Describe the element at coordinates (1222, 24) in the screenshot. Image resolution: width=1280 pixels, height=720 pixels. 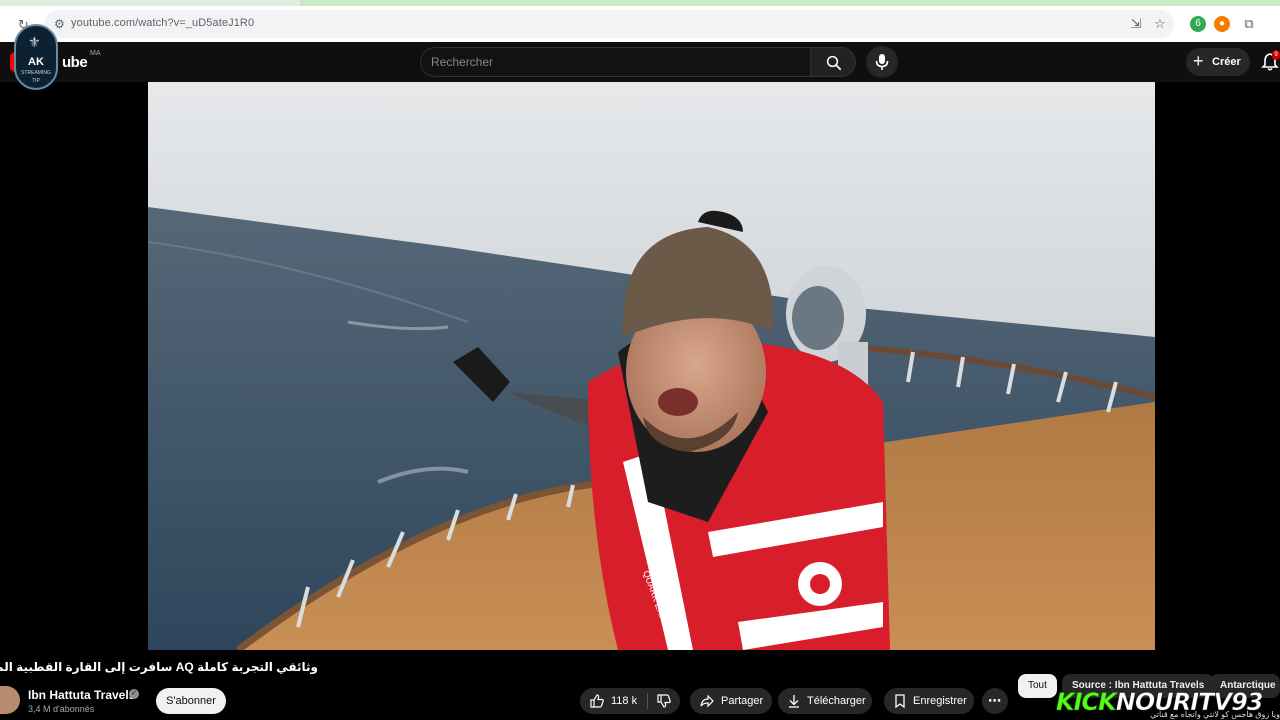
I see `extension-icon-orange: ●` at that location.